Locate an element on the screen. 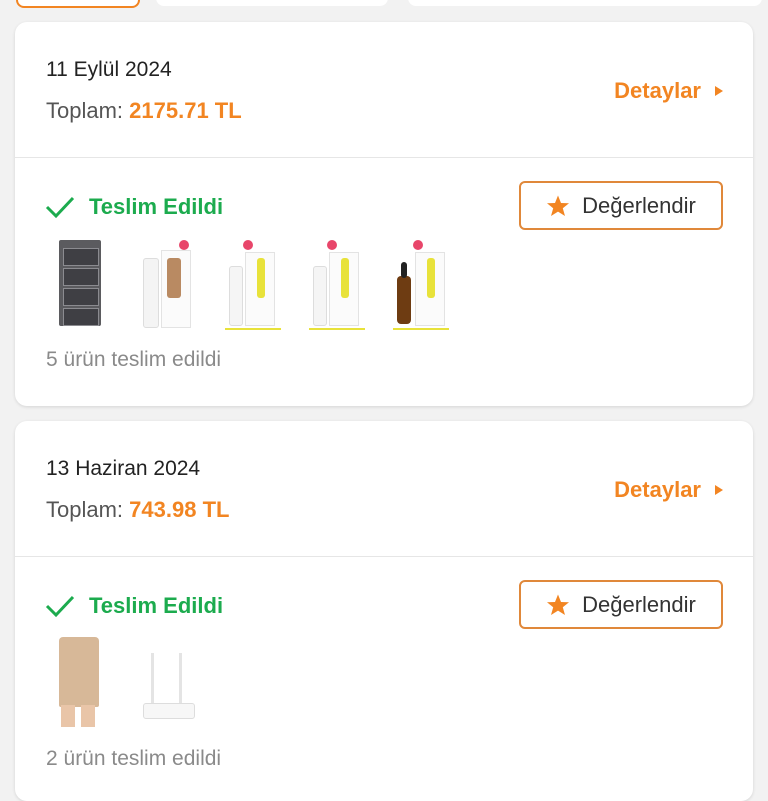 The image size is (768, 801). order-date: 11 Eylül 2024 is located at coordinates (109, 69).